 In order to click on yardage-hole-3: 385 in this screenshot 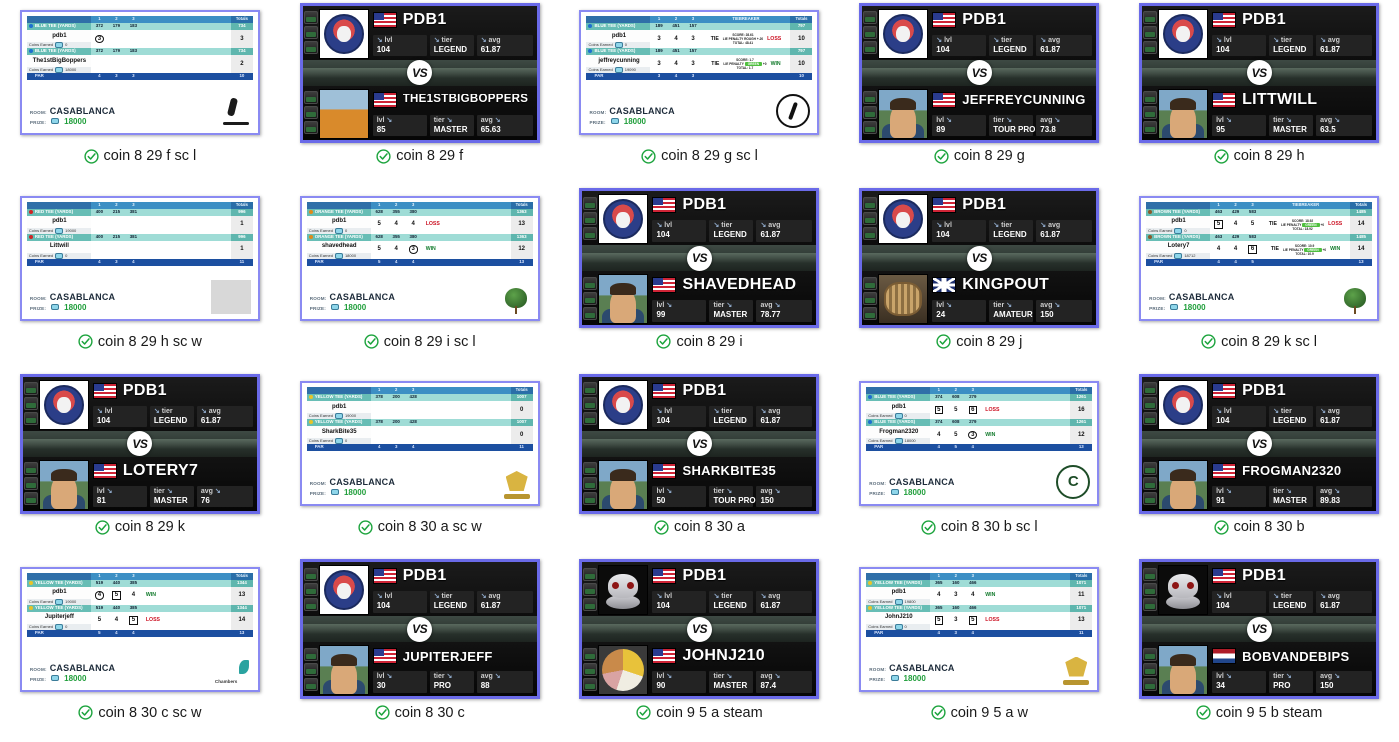, I will do `click(133, 608)`.